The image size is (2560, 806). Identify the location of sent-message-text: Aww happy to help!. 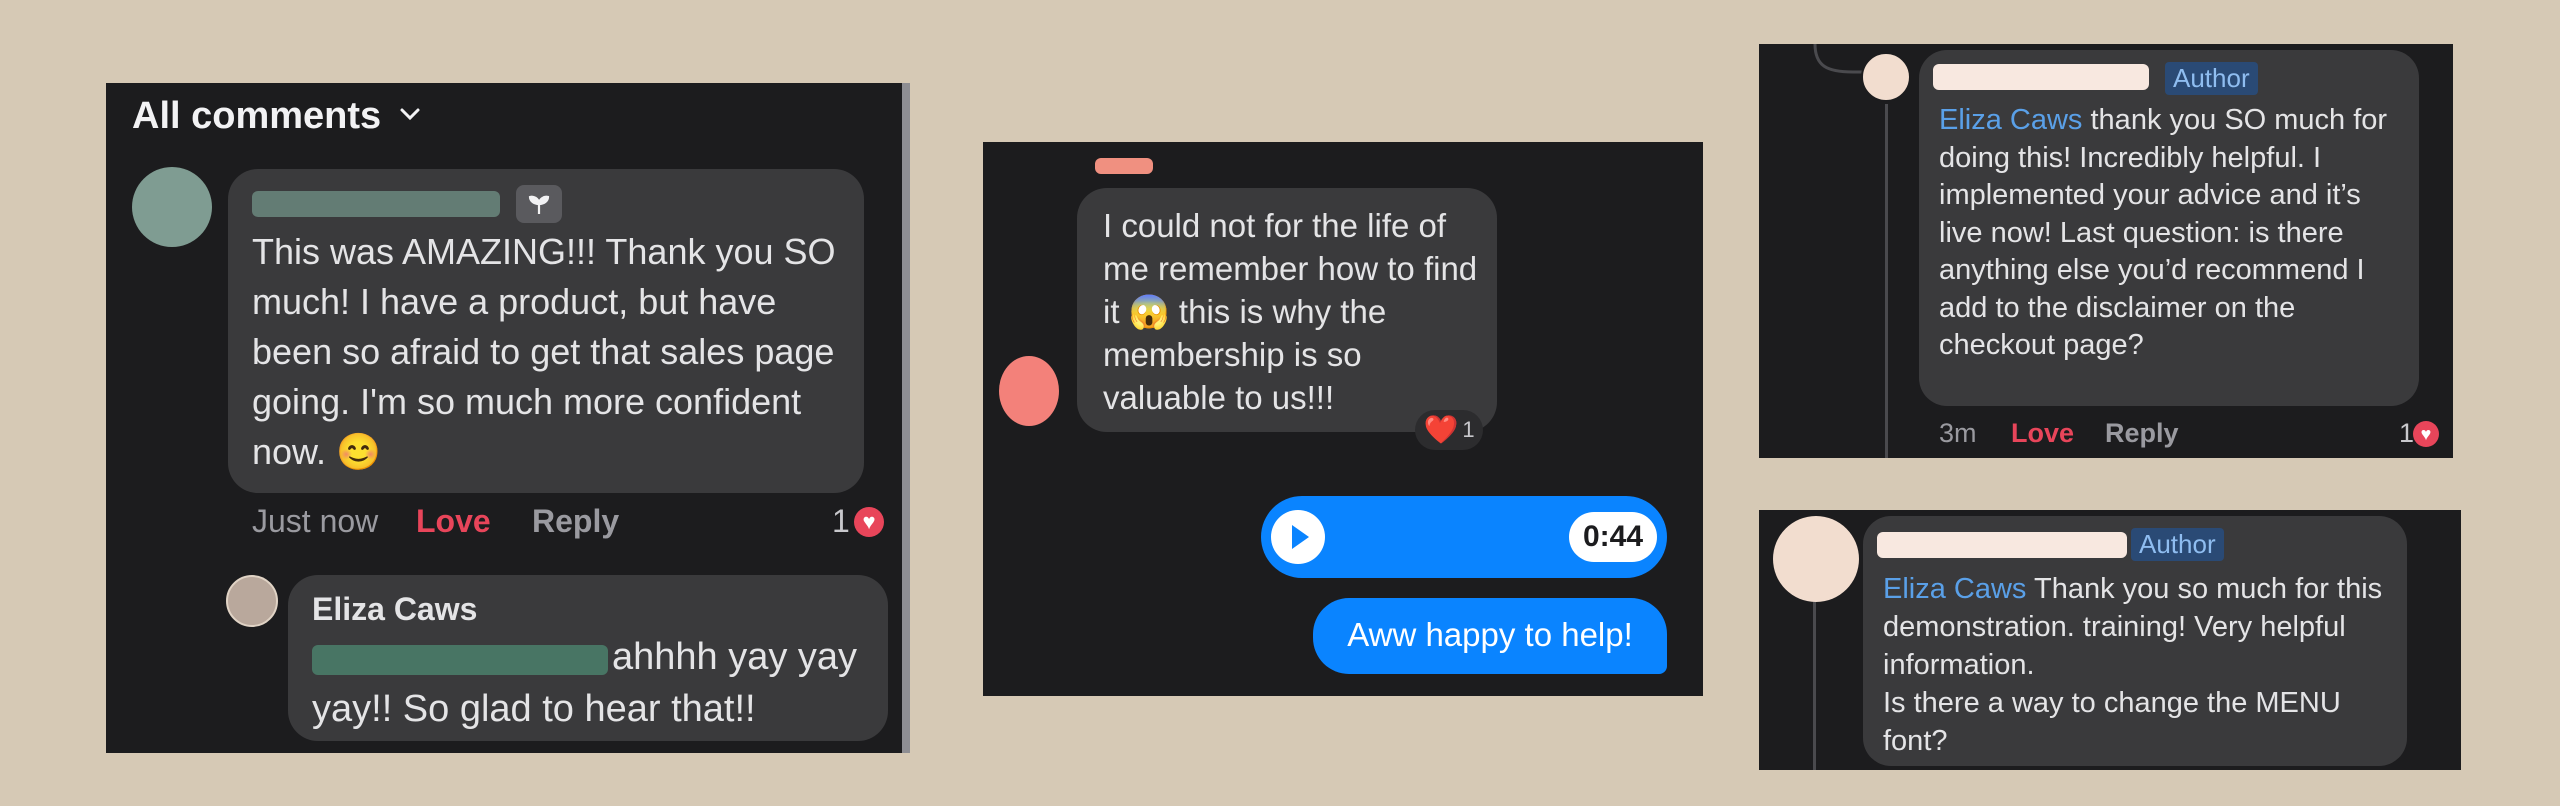
(1490, 634).